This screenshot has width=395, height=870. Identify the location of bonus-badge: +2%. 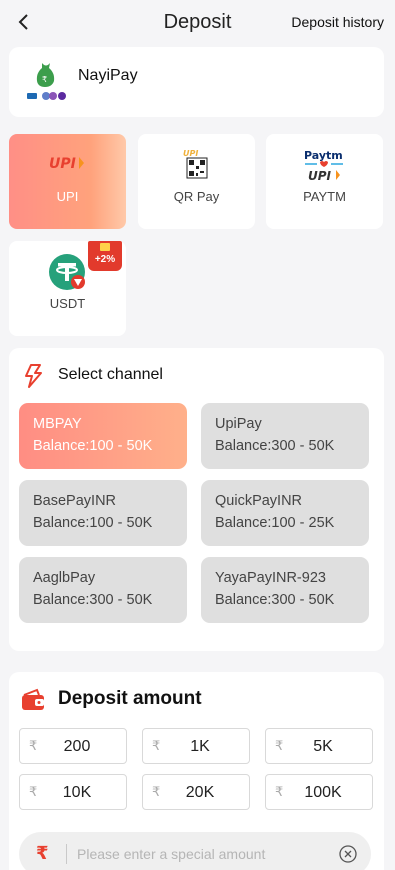
(105, 256).